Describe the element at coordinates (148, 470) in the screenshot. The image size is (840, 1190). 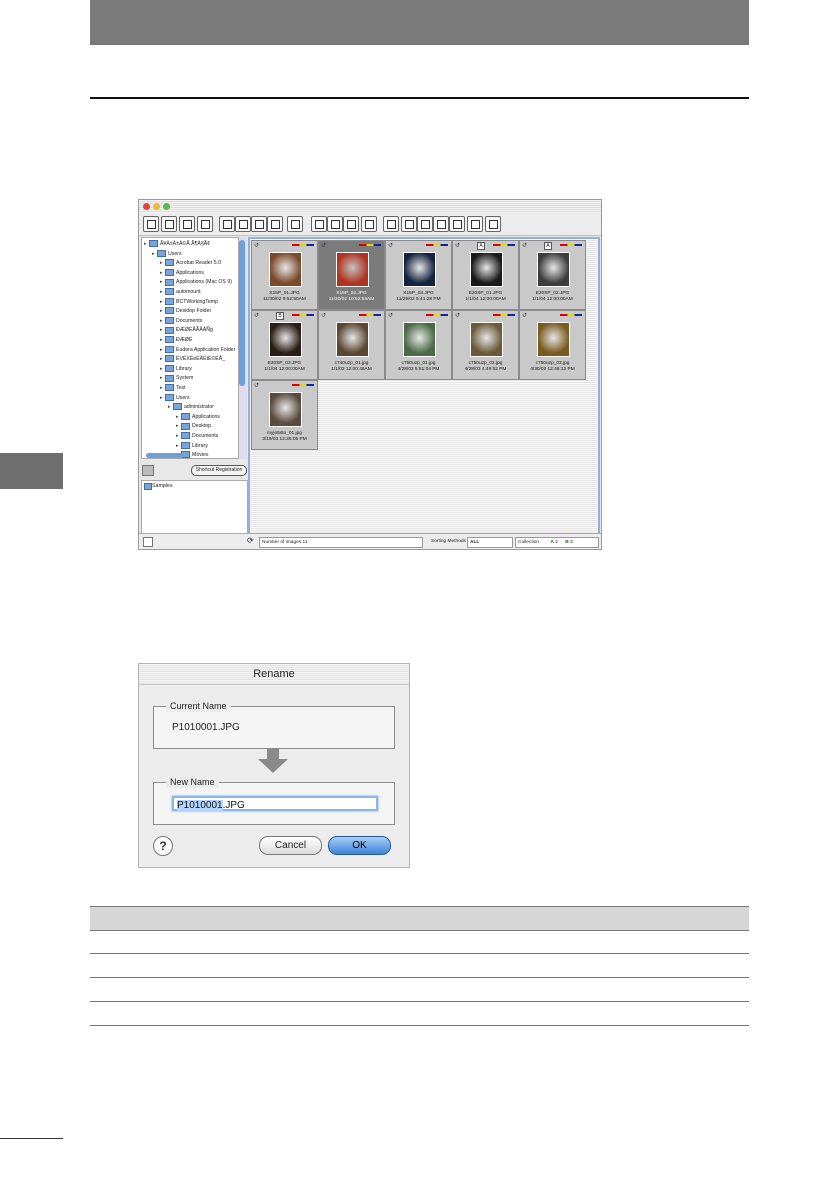
I see `drive-icon` at that location.